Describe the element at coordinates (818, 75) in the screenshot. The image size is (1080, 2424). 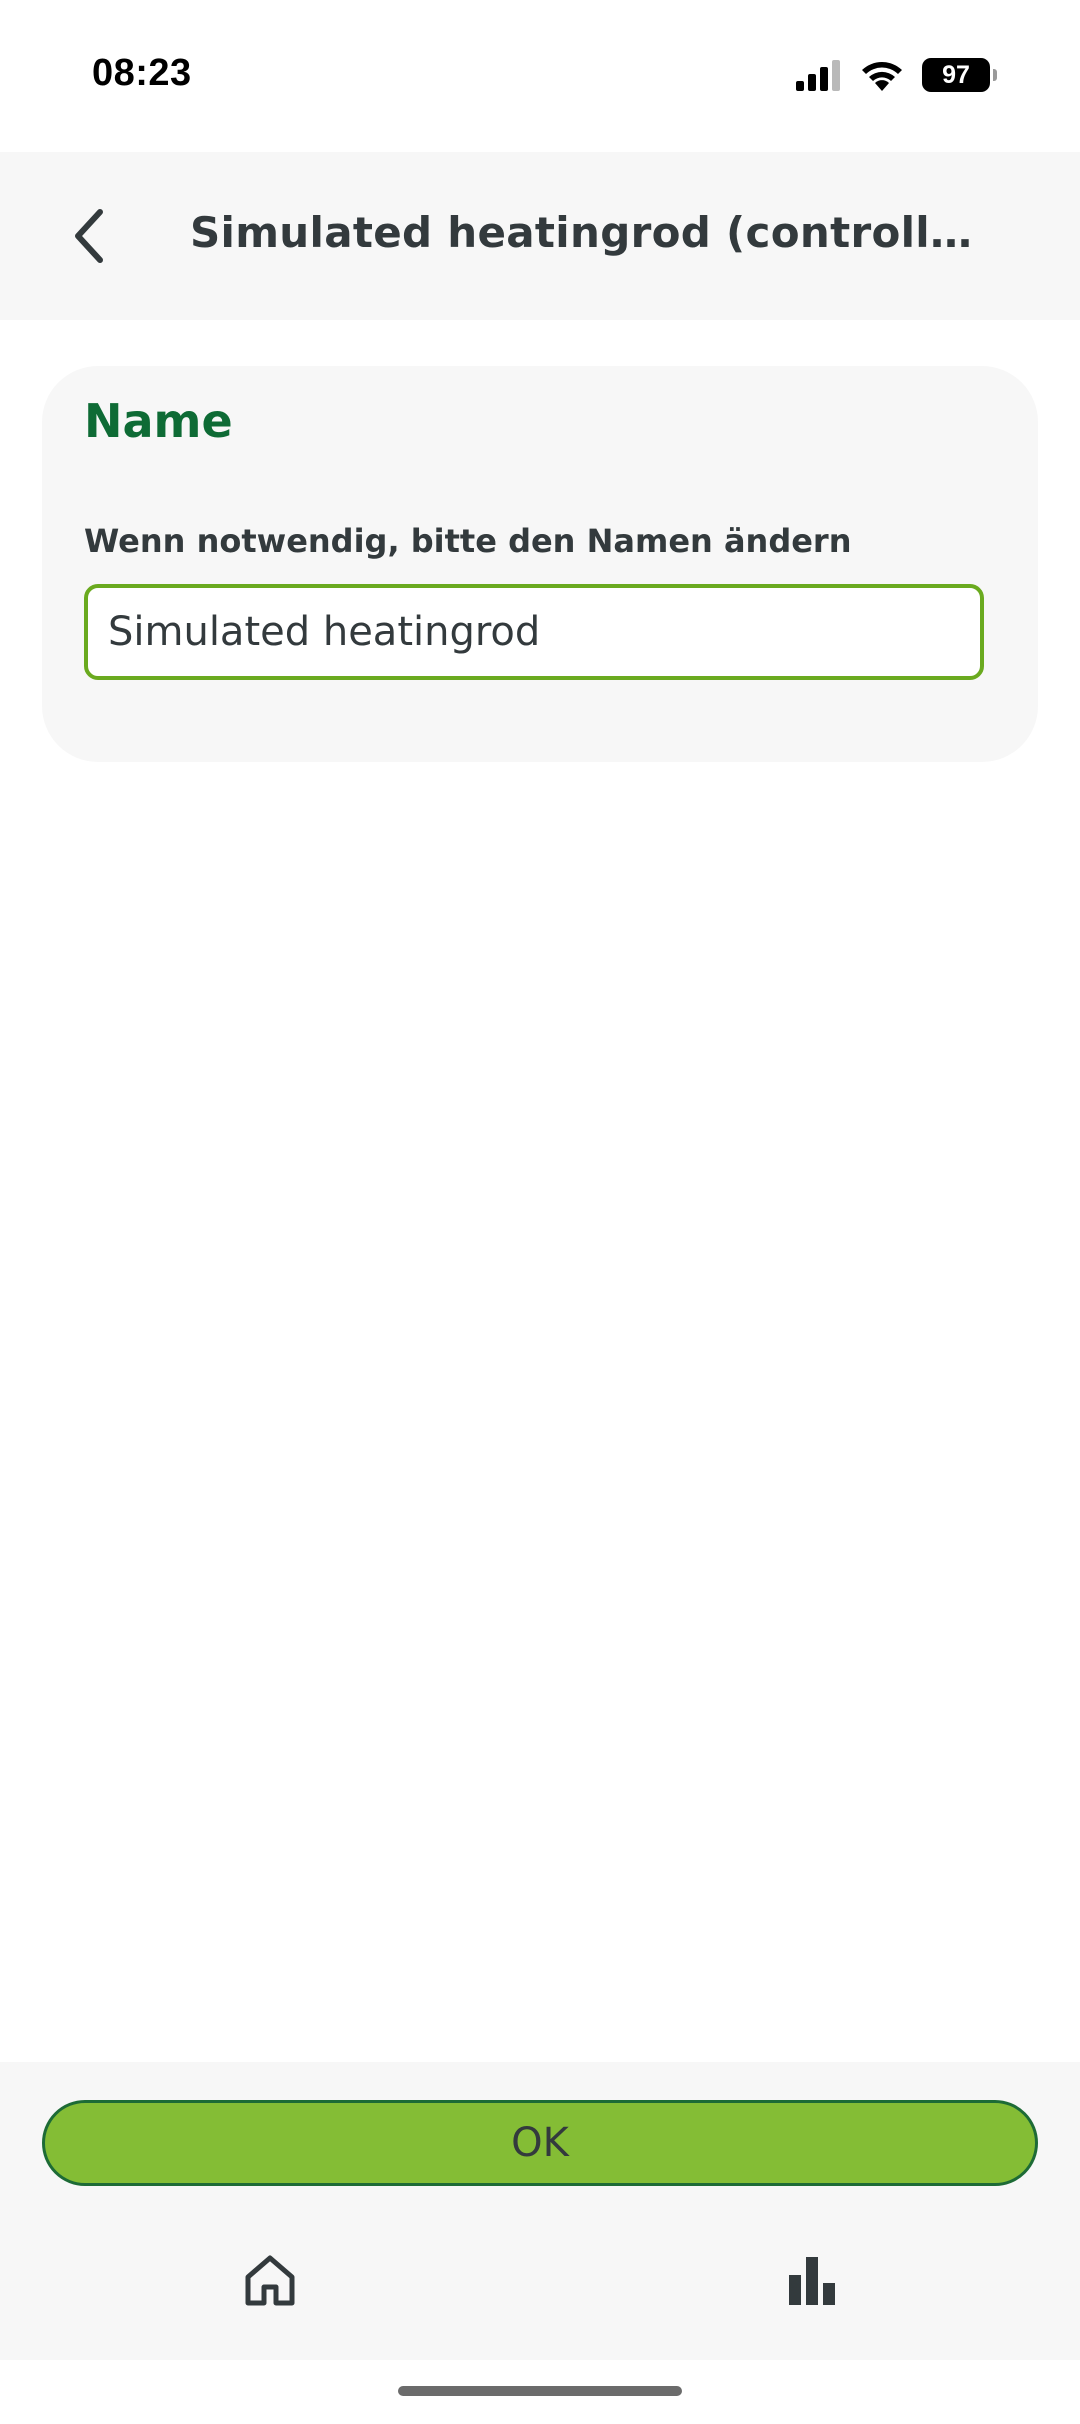
I see `cellular-signal-icon` at that location.